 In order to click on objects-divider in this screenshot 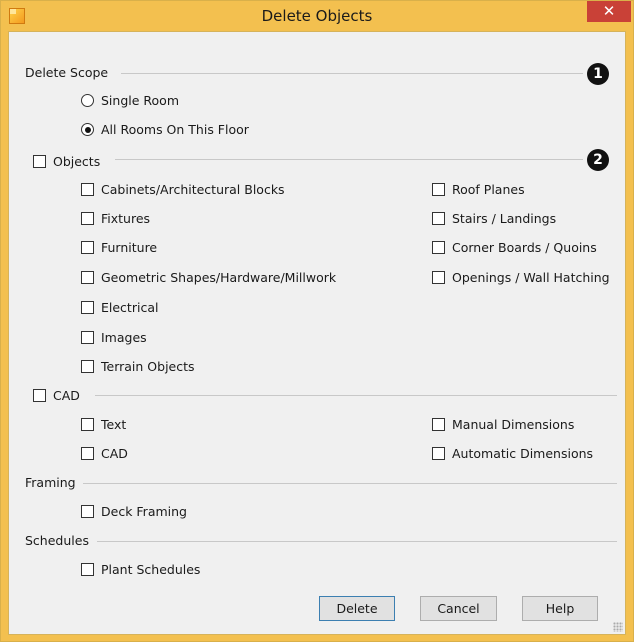, I will do `click(349, 159)`.